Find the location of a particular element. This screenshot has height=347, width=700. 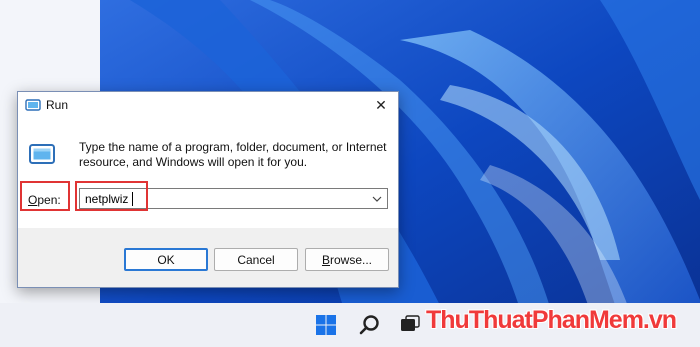

title-bar: Run ✕ is located at coordinates (208, 106).